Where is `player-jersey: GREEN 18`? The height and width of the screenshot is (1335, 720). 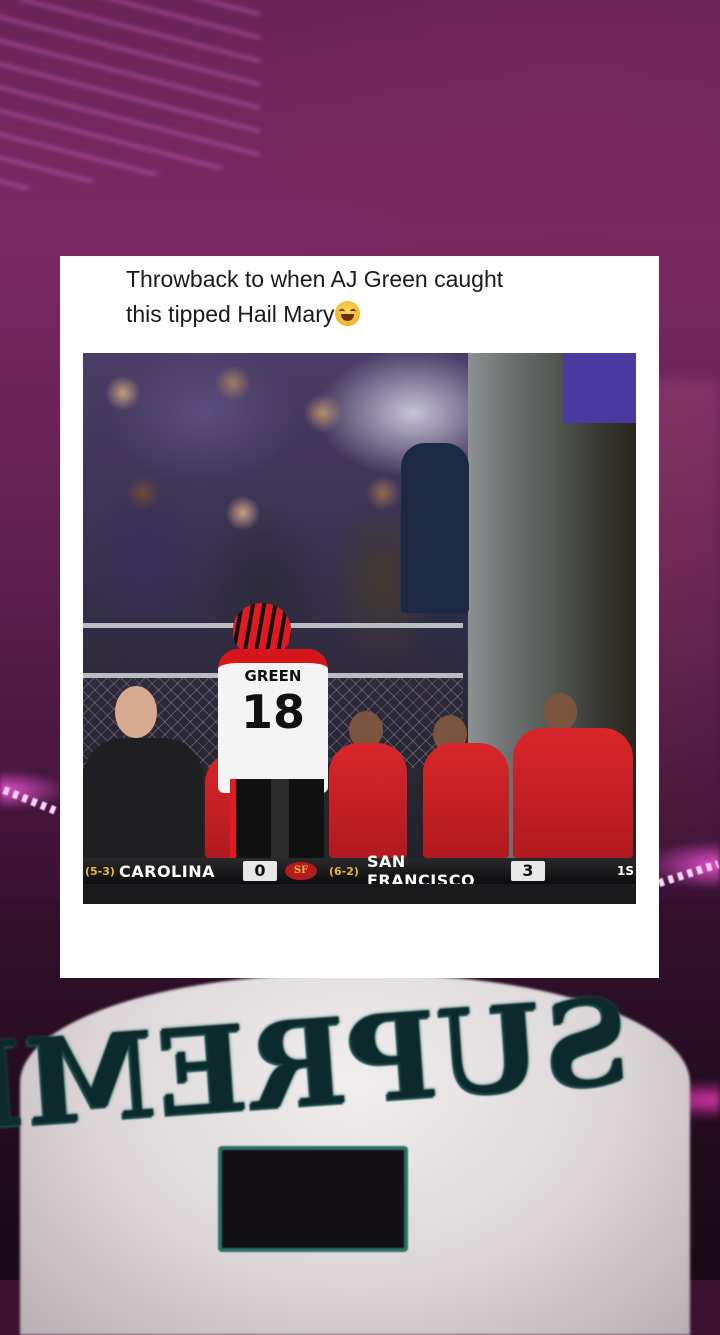 player-jersey: GREEN 18 is located at coordinates (273, 721).